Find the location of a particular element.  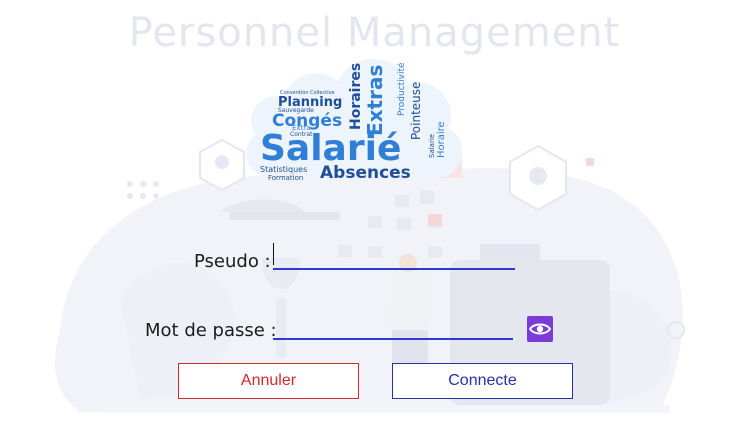

logo-word-5: Horaires is located at coordinates (356, 96).